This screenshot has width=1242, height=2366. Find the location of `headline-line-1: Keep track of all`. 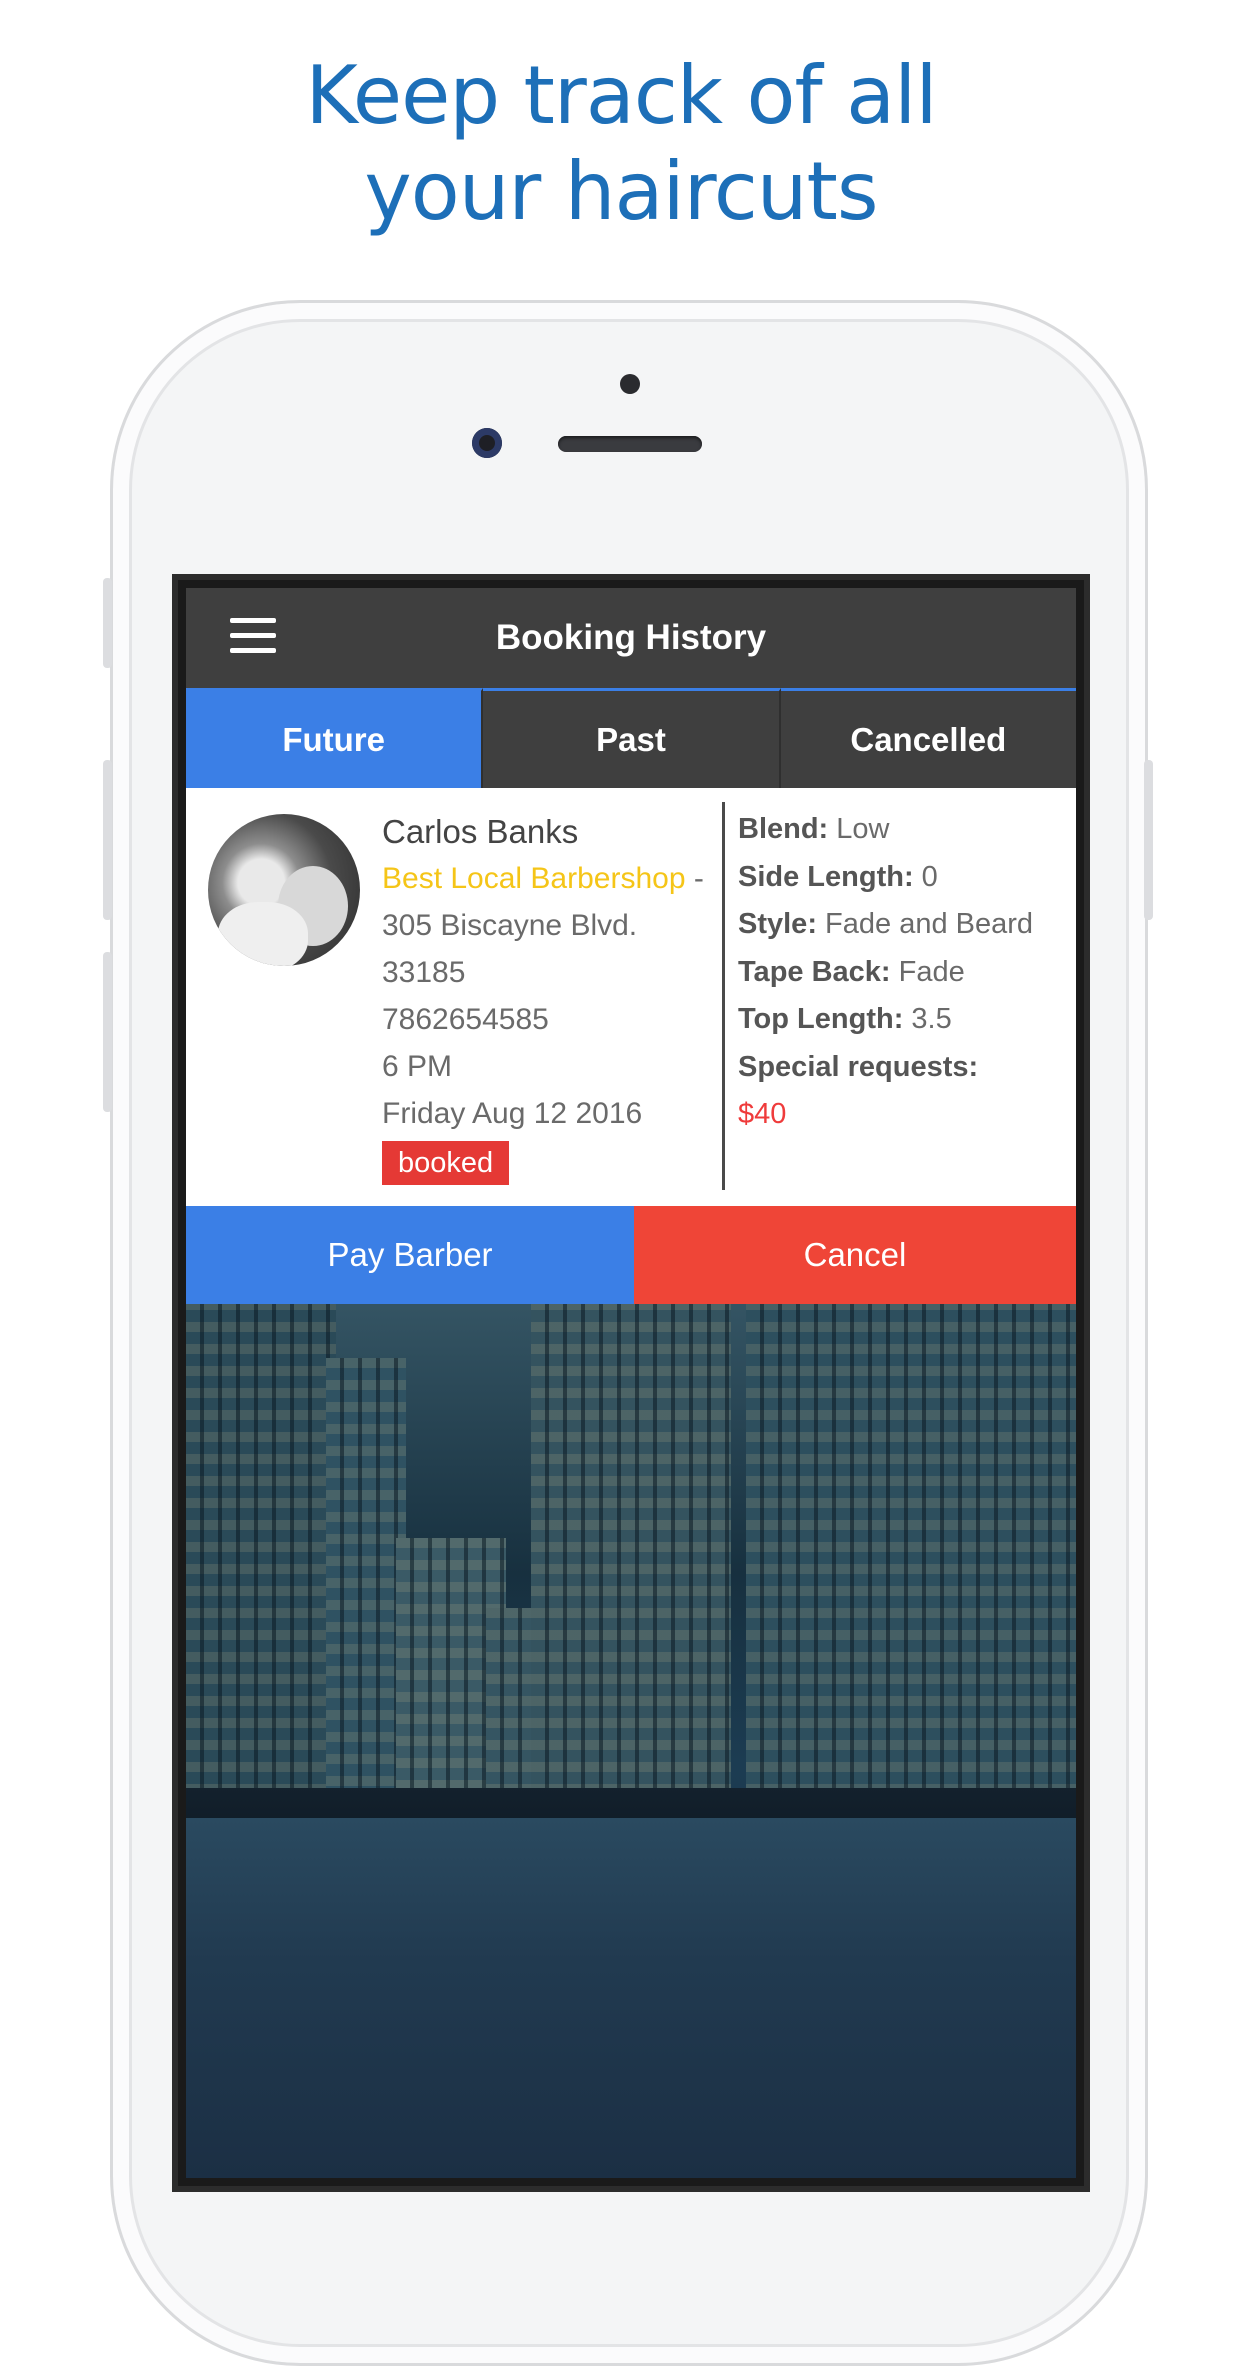

headline-line-1: Keep track of all is located at coordinates (621, 95).